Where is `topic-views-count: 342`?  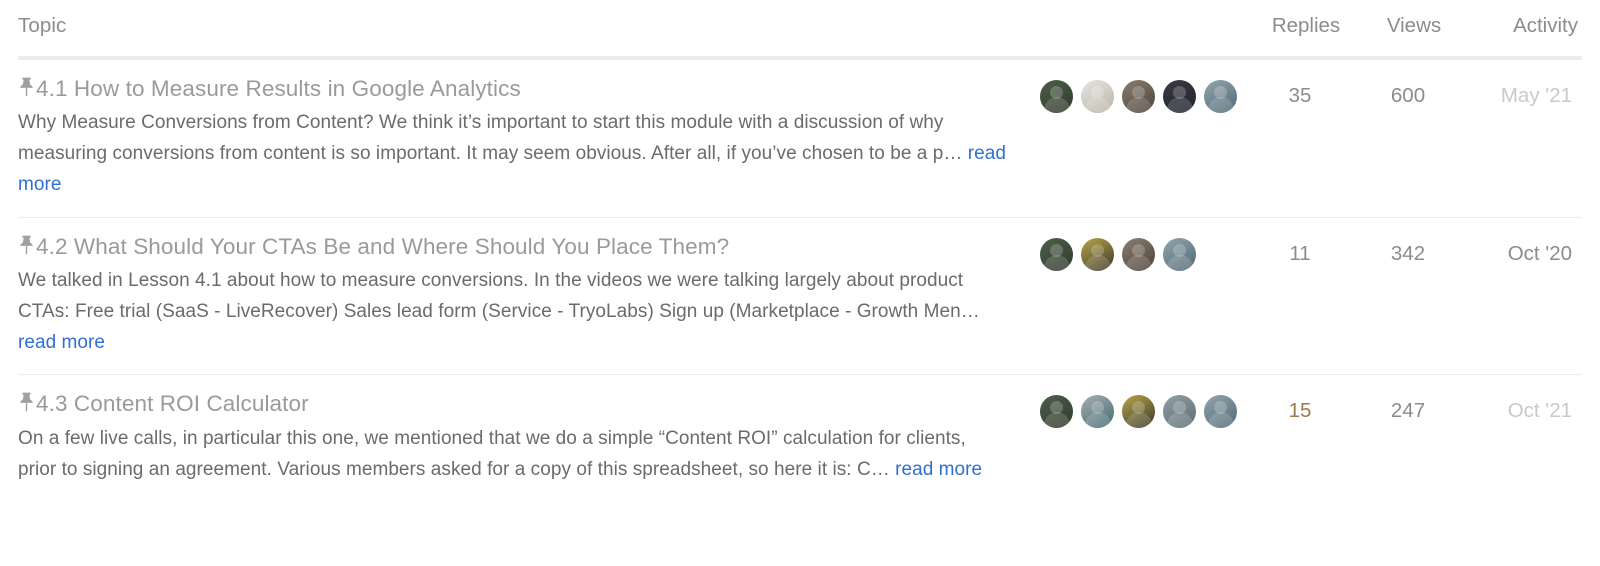
topic-views-count: 342 is located at coordinates (1408, 253).